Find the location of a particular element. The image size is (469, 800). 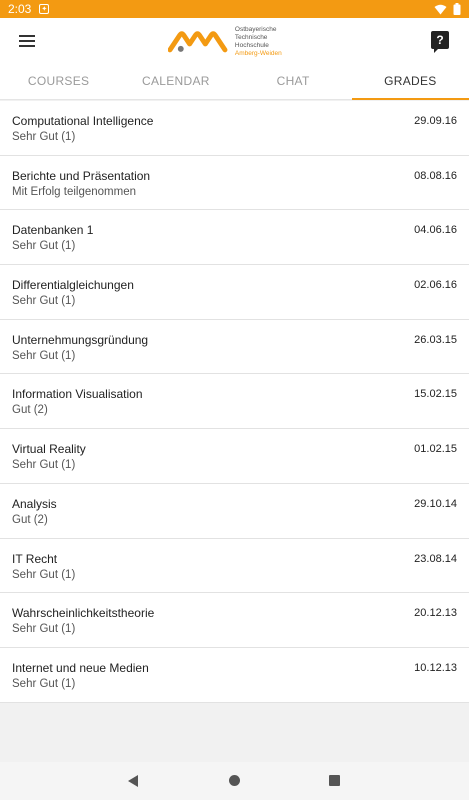

system-nav-bar is located at coordinates (234, 781).